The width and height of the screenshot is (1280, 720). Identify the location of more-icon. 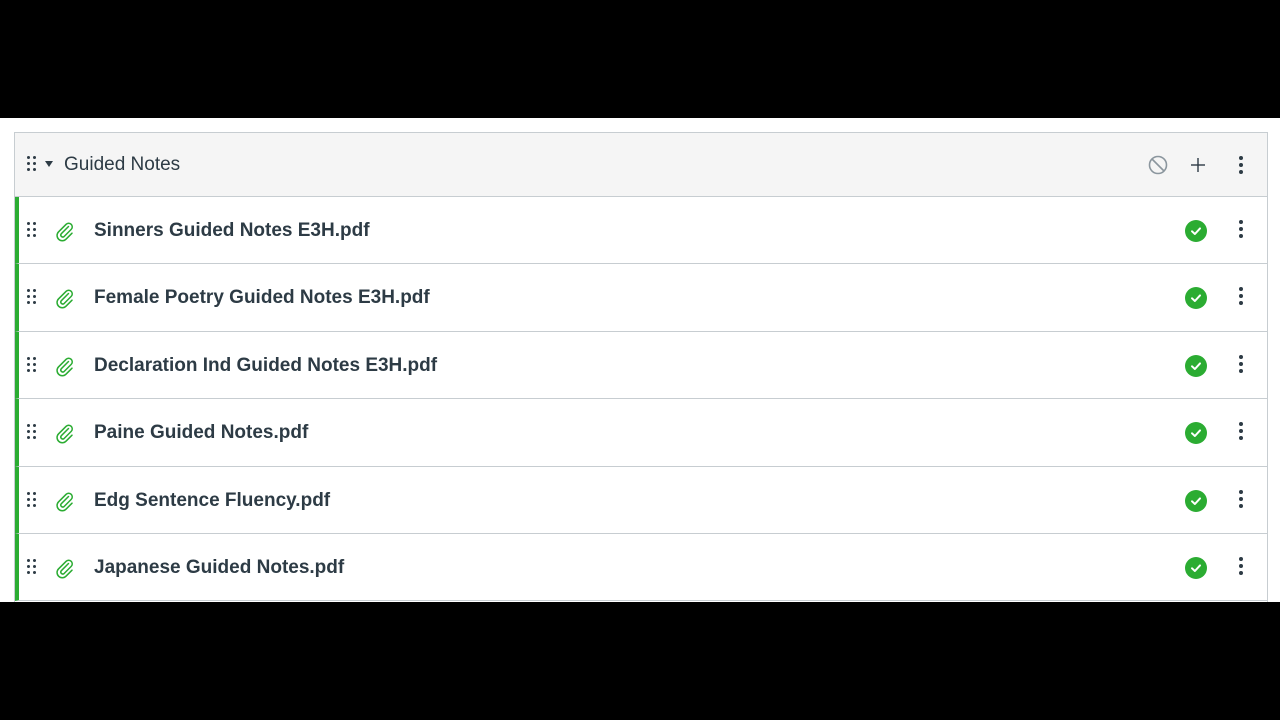
(1241, 165).